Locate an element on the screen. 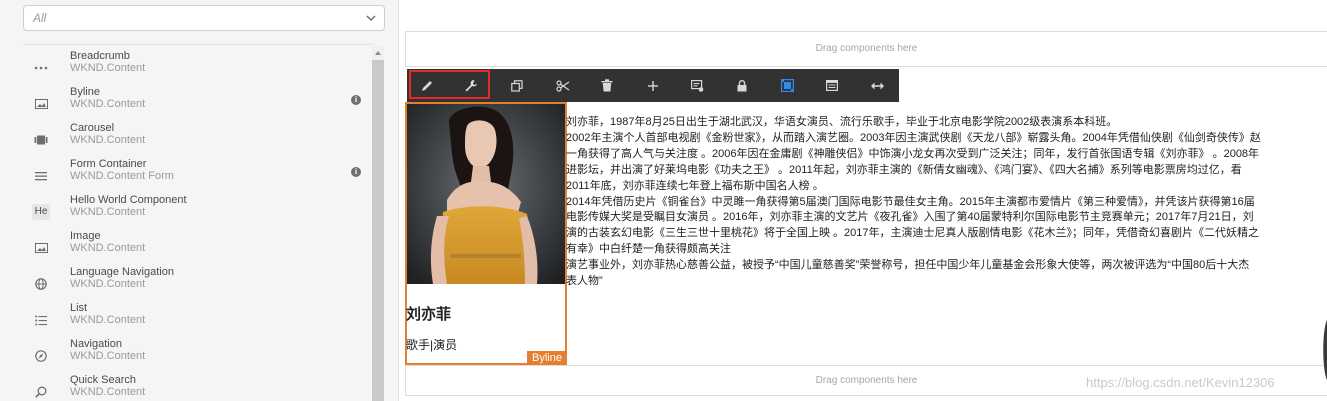 The width and height of the screenshot is (1327, 401). component-name: Navigation is located at coordinates (96, 344).